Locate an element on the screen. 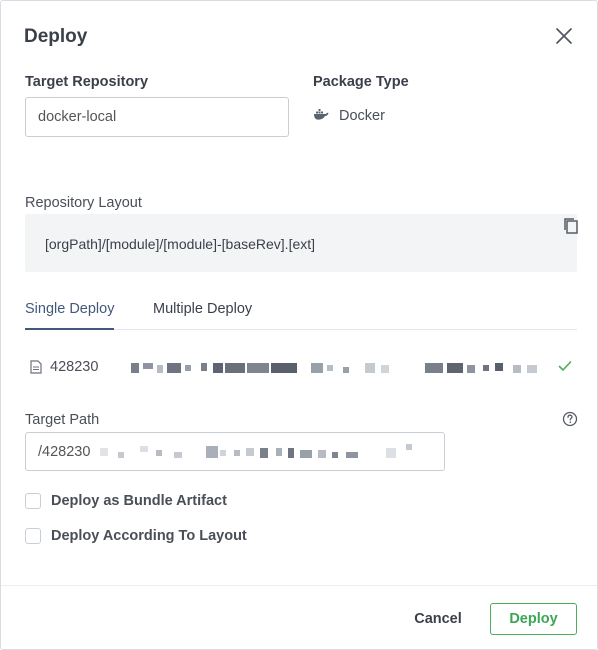  redacted-file-name is located at coordinates (334, 367).